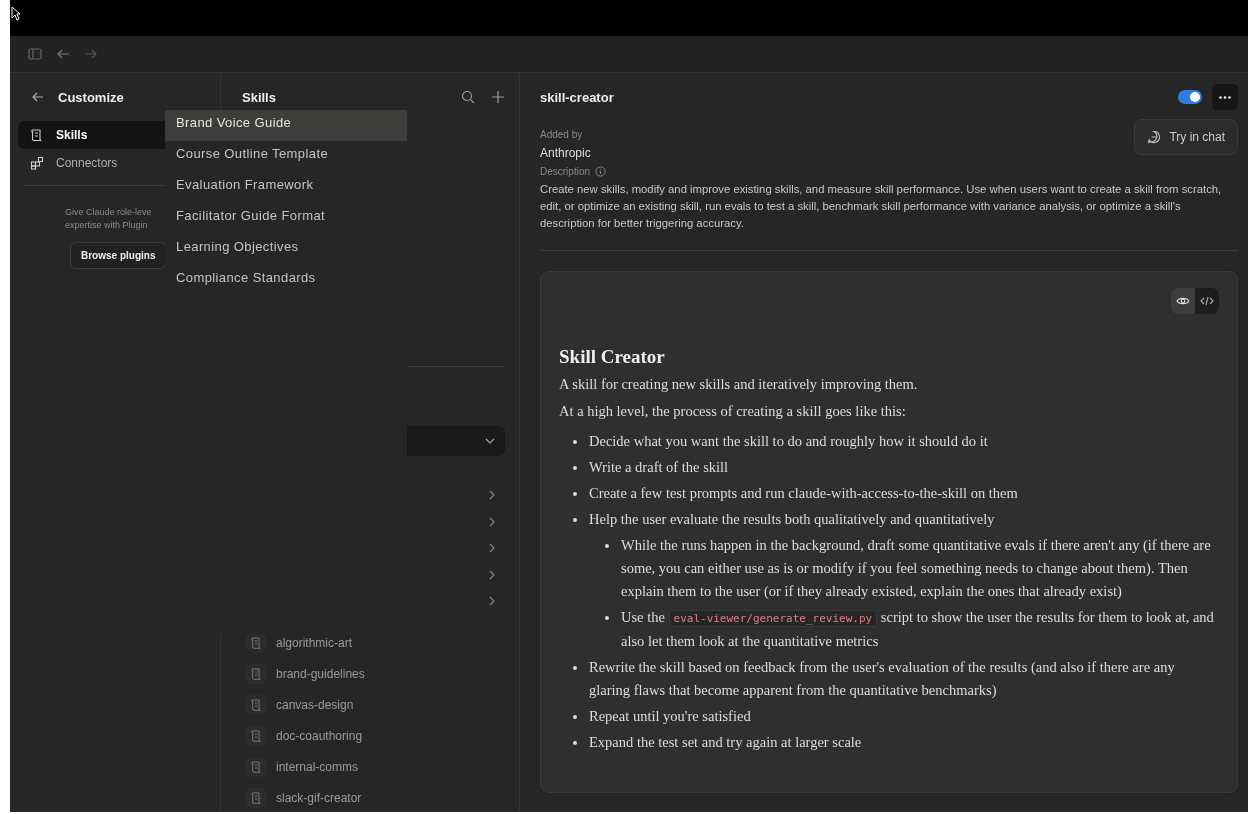 This screenshot has width=1248, height=814. What do you see at coordinates (498, 97) in the screenshot?
I see `plus-icon` at bounding box center [498, 97].